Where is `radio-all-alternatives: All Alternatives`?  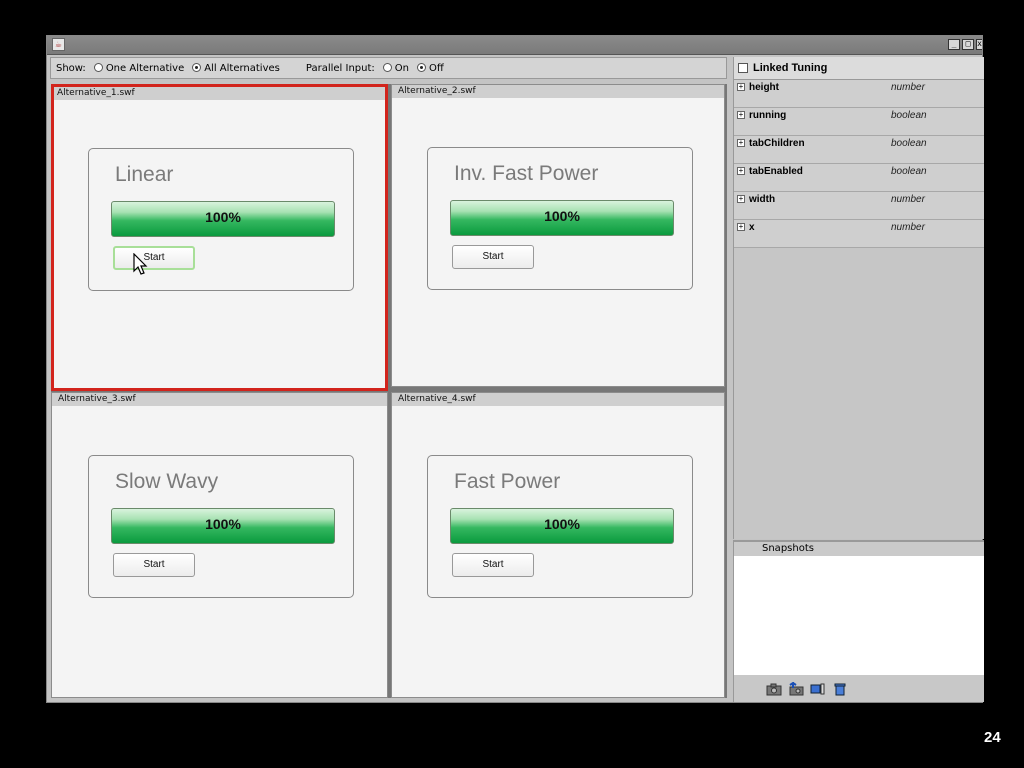
radio-all-alternatives: All Alternatives is located at coordinates (234, 68).